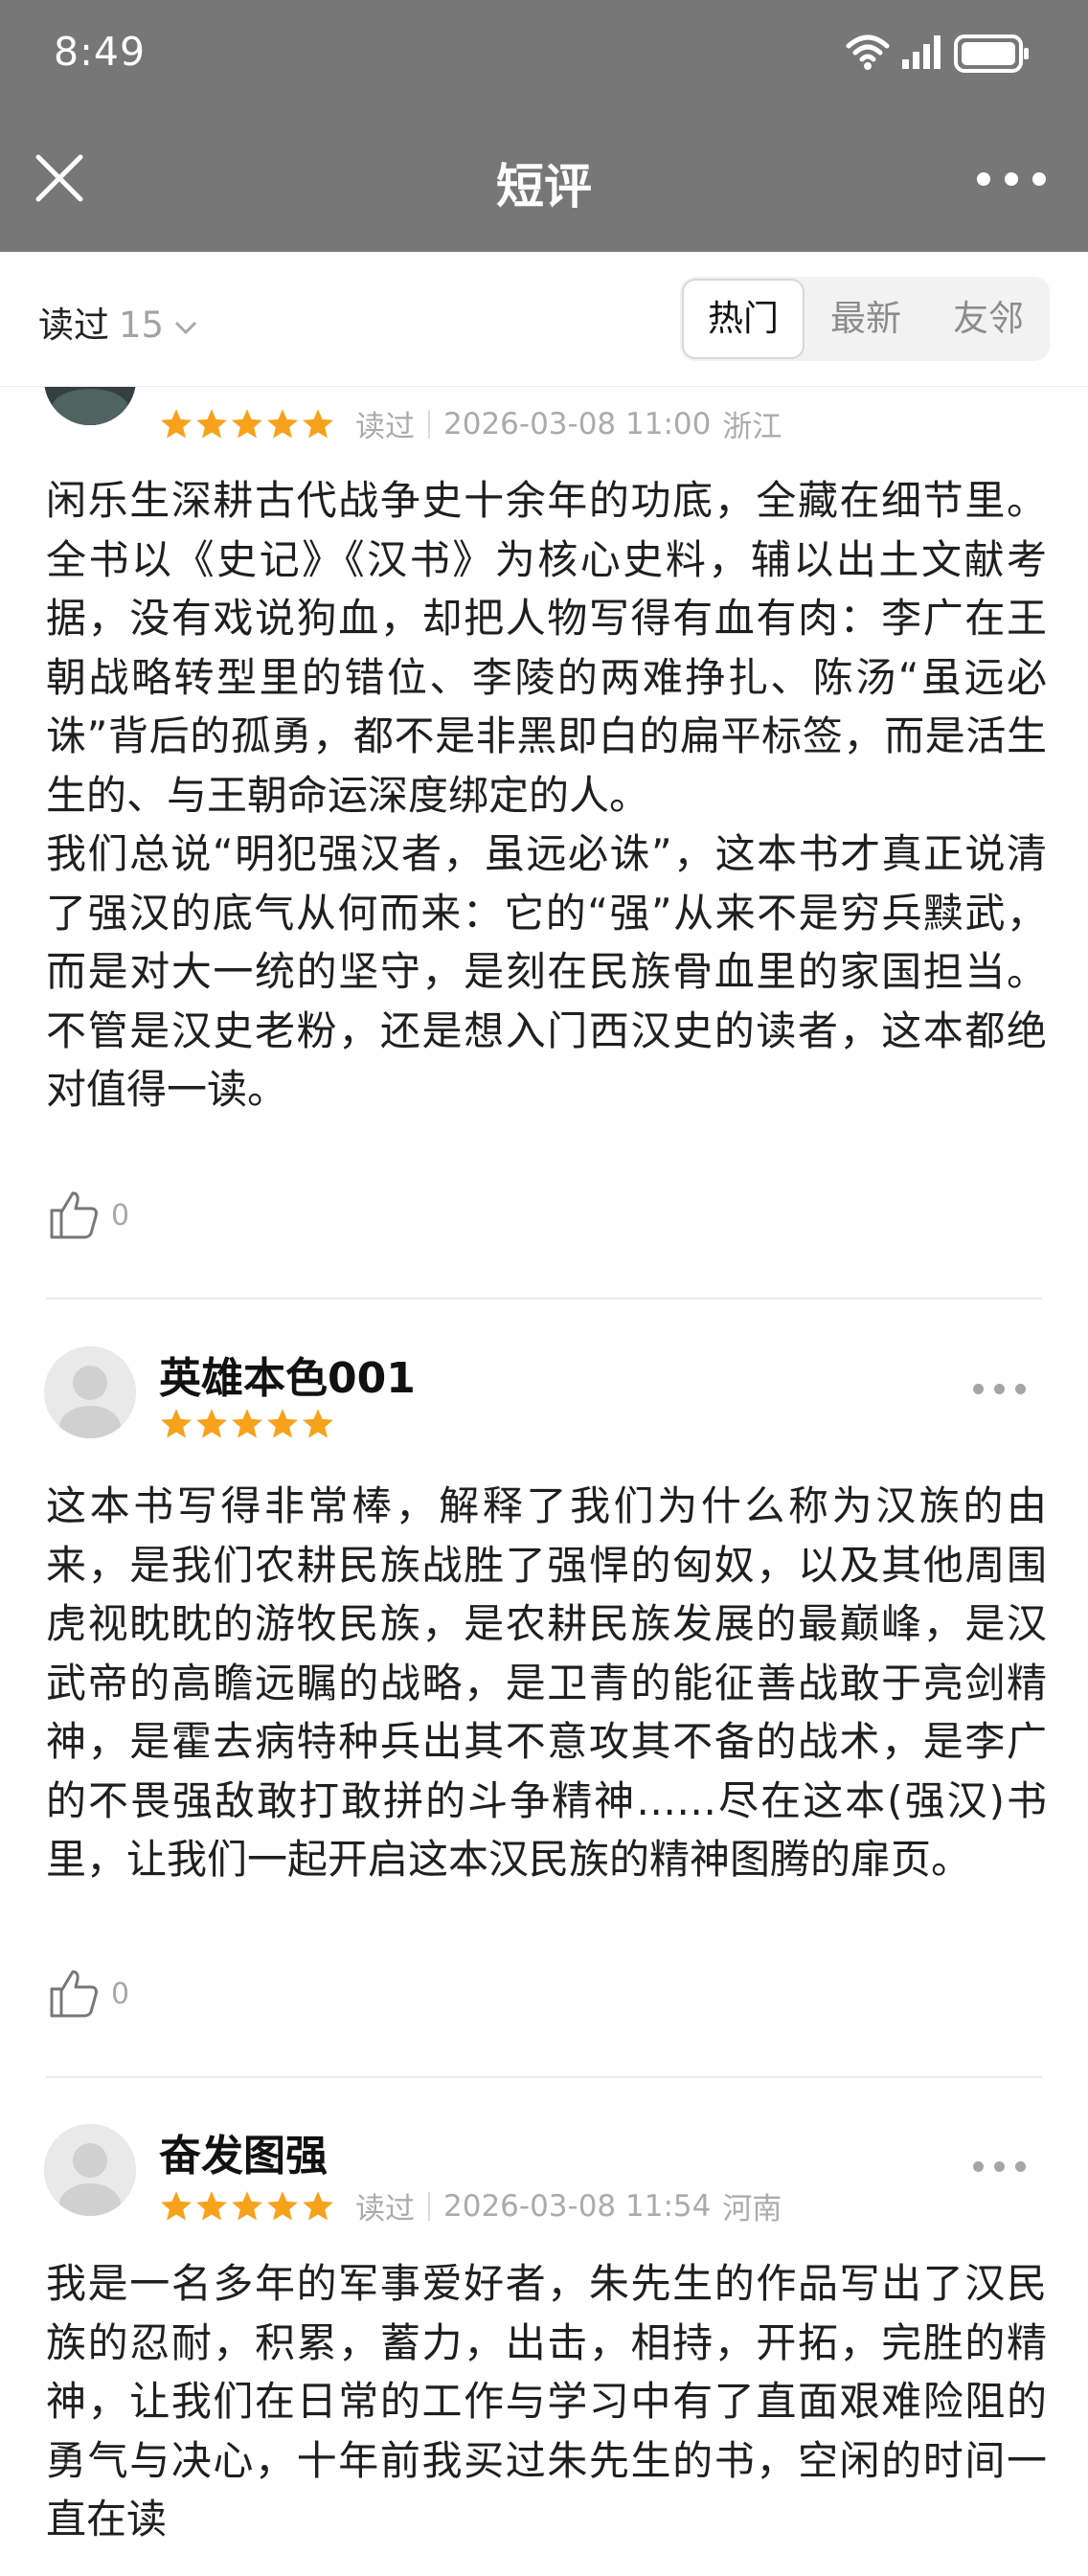  Describe the element at coordinates (287, 1374) in the screenshot. I see `username: 英雄本色001` at that location.